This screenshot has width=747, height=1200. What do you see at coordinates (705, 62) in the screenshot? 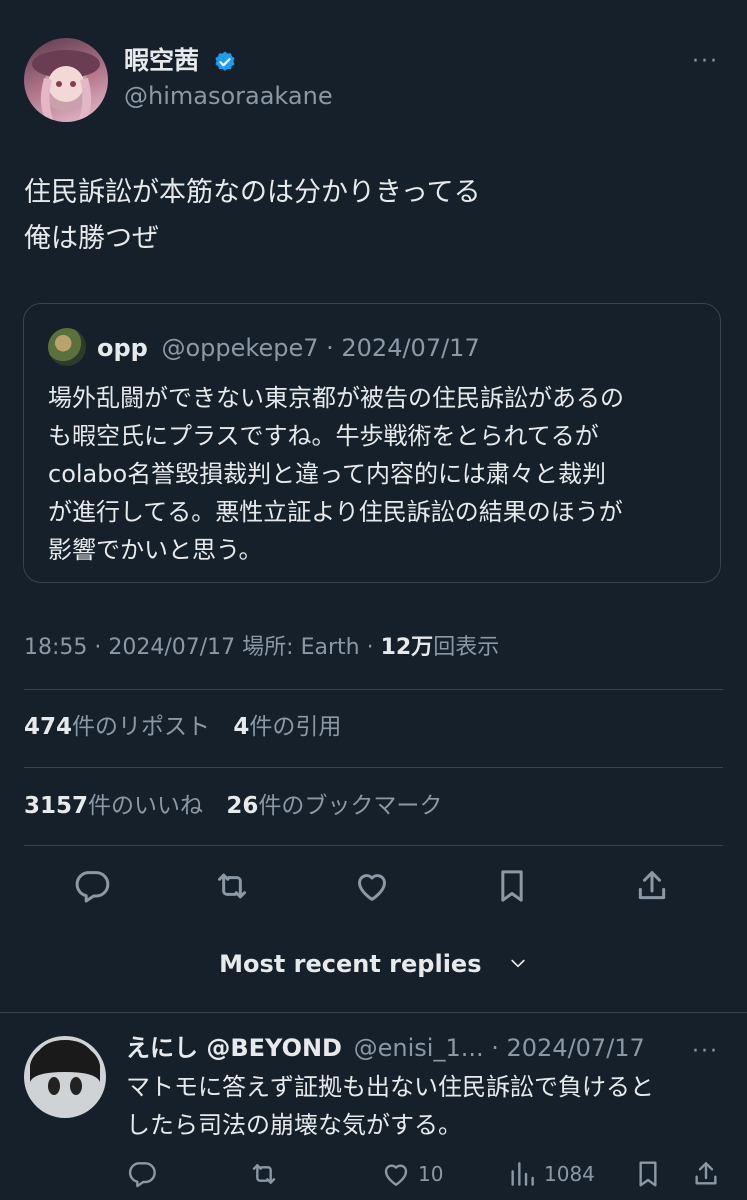
I see `more-options-icon: ···` at bounding box center [705, 62].